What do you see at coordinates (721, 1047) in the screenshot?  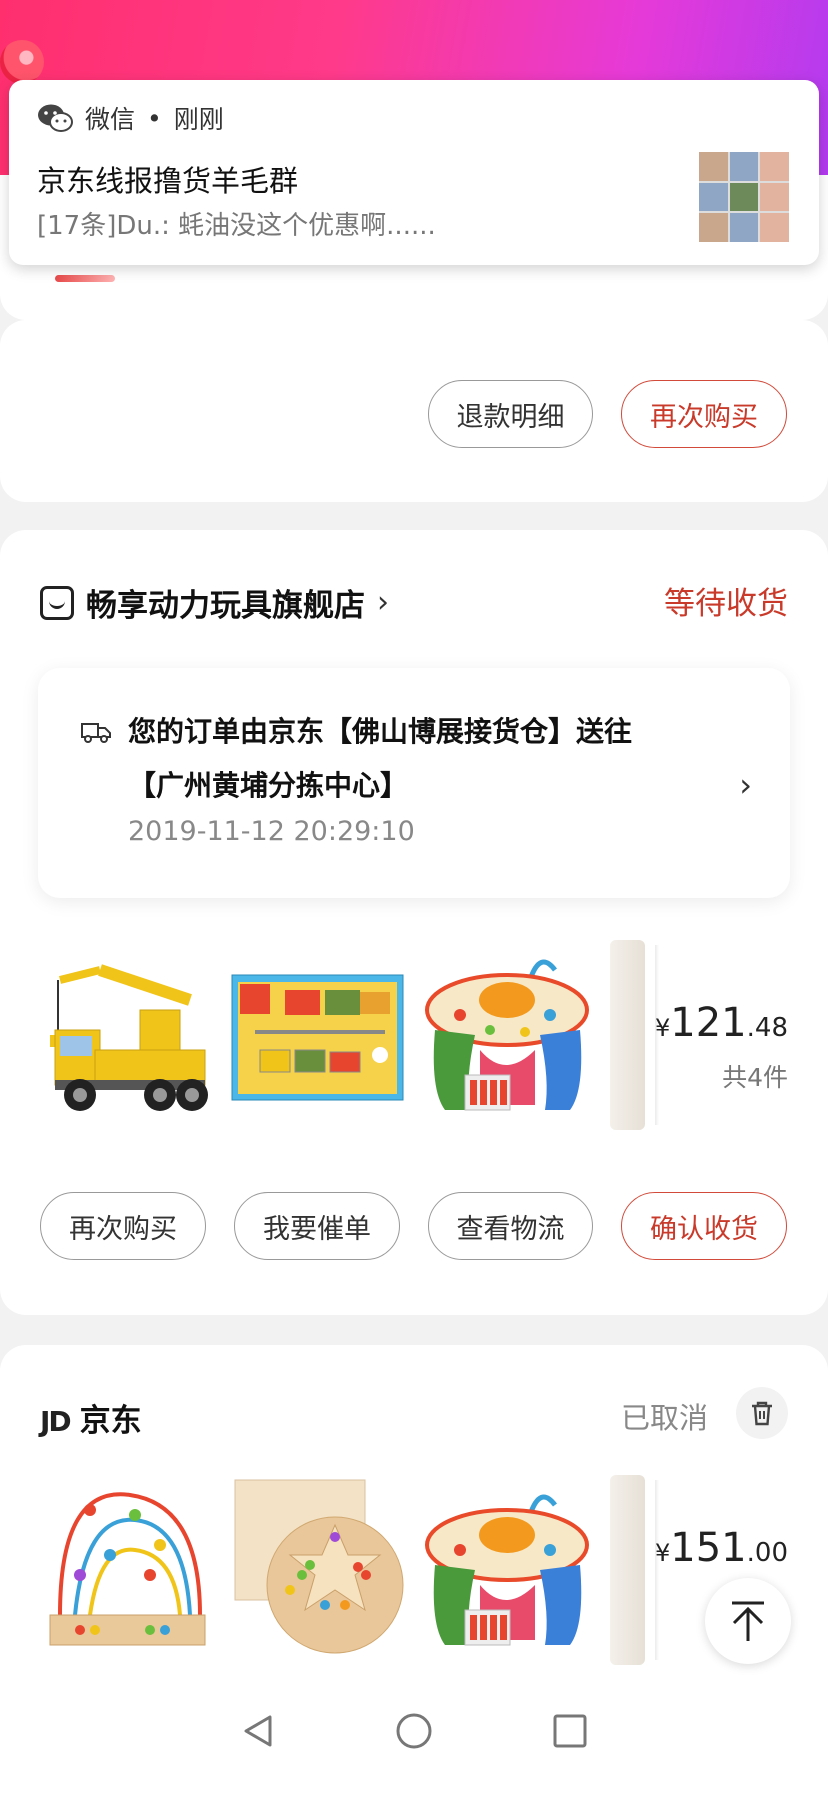 I see `price-block: ¥121.48 共4件` at bounding box center [721, 1047].